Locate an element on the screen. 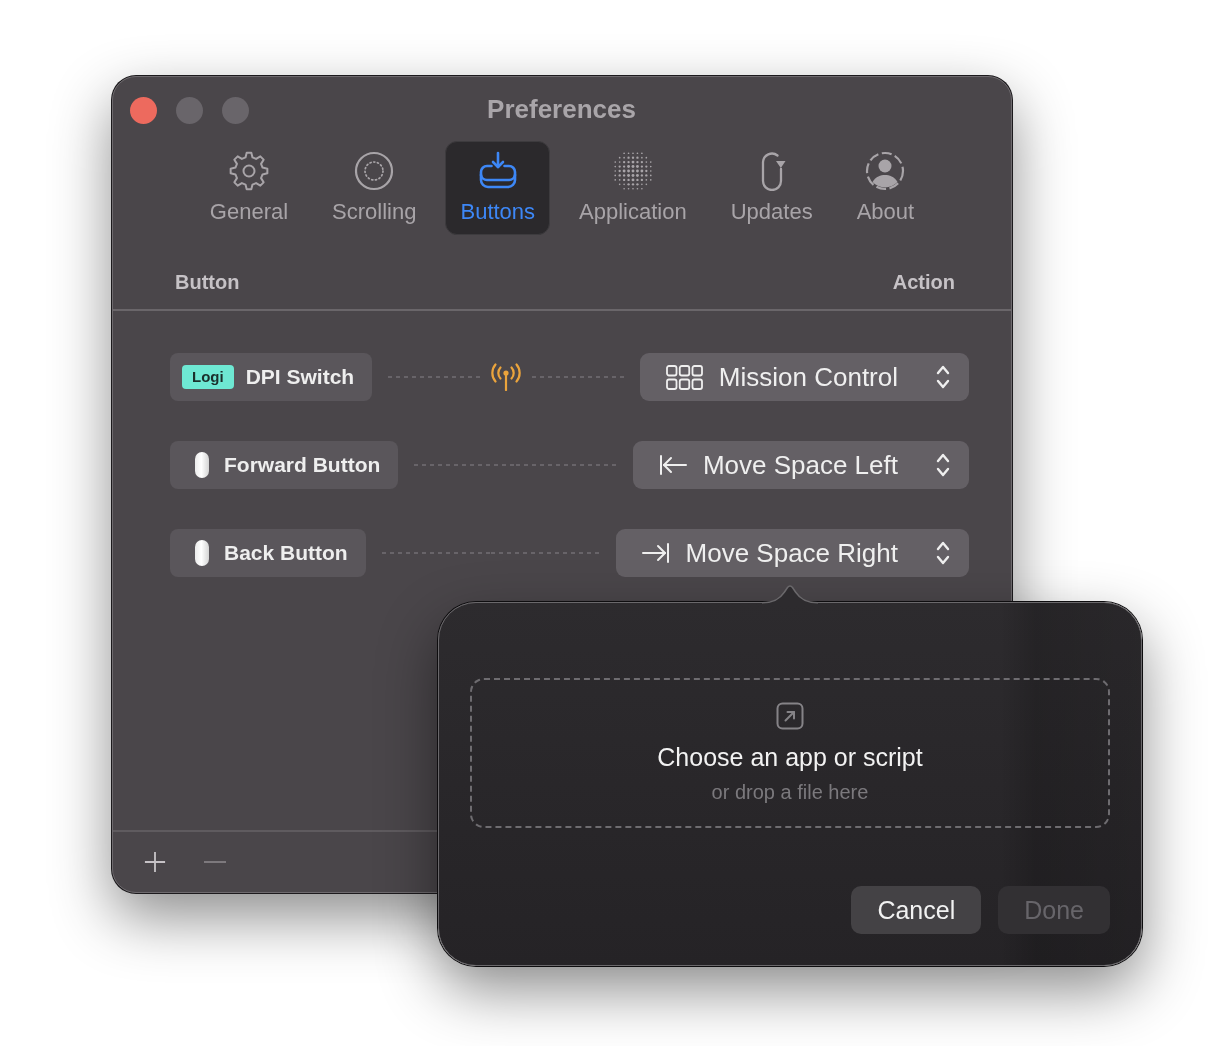 The width and height of the screenshot is (1214, 1046). minimize-button is located at coordinates (189, 110).